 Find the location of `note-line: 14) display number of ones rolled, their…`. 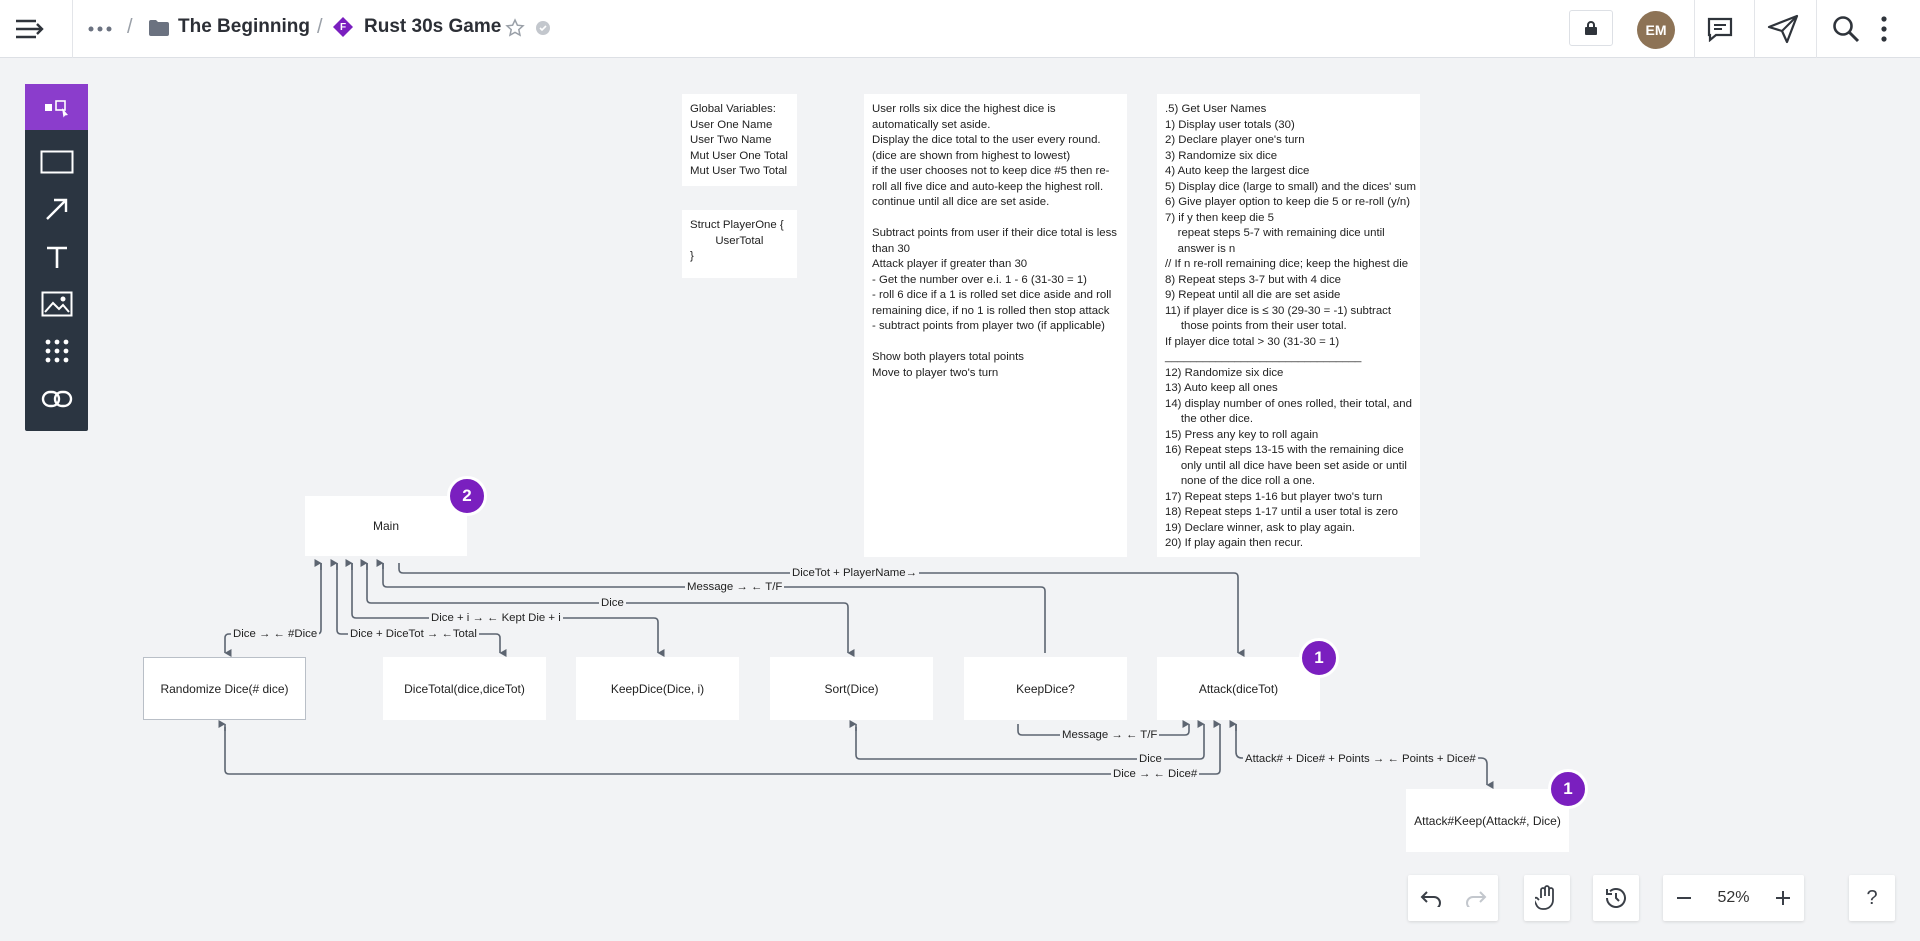

note-line: 14) display number of ones rolled, their… is located at coordinates (1288, 403).